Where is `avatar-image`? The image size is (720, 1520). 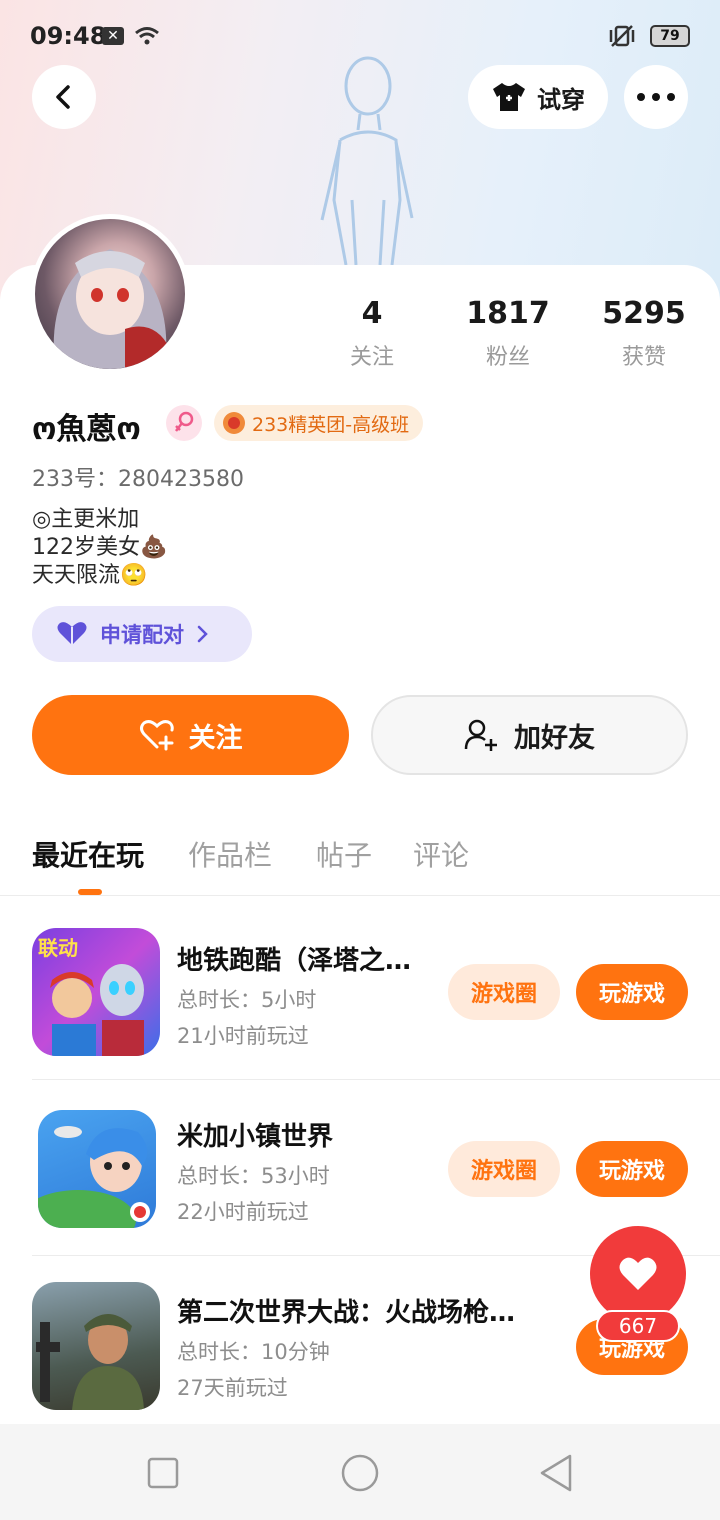
avatar-image is located at coordinates (111, 309).